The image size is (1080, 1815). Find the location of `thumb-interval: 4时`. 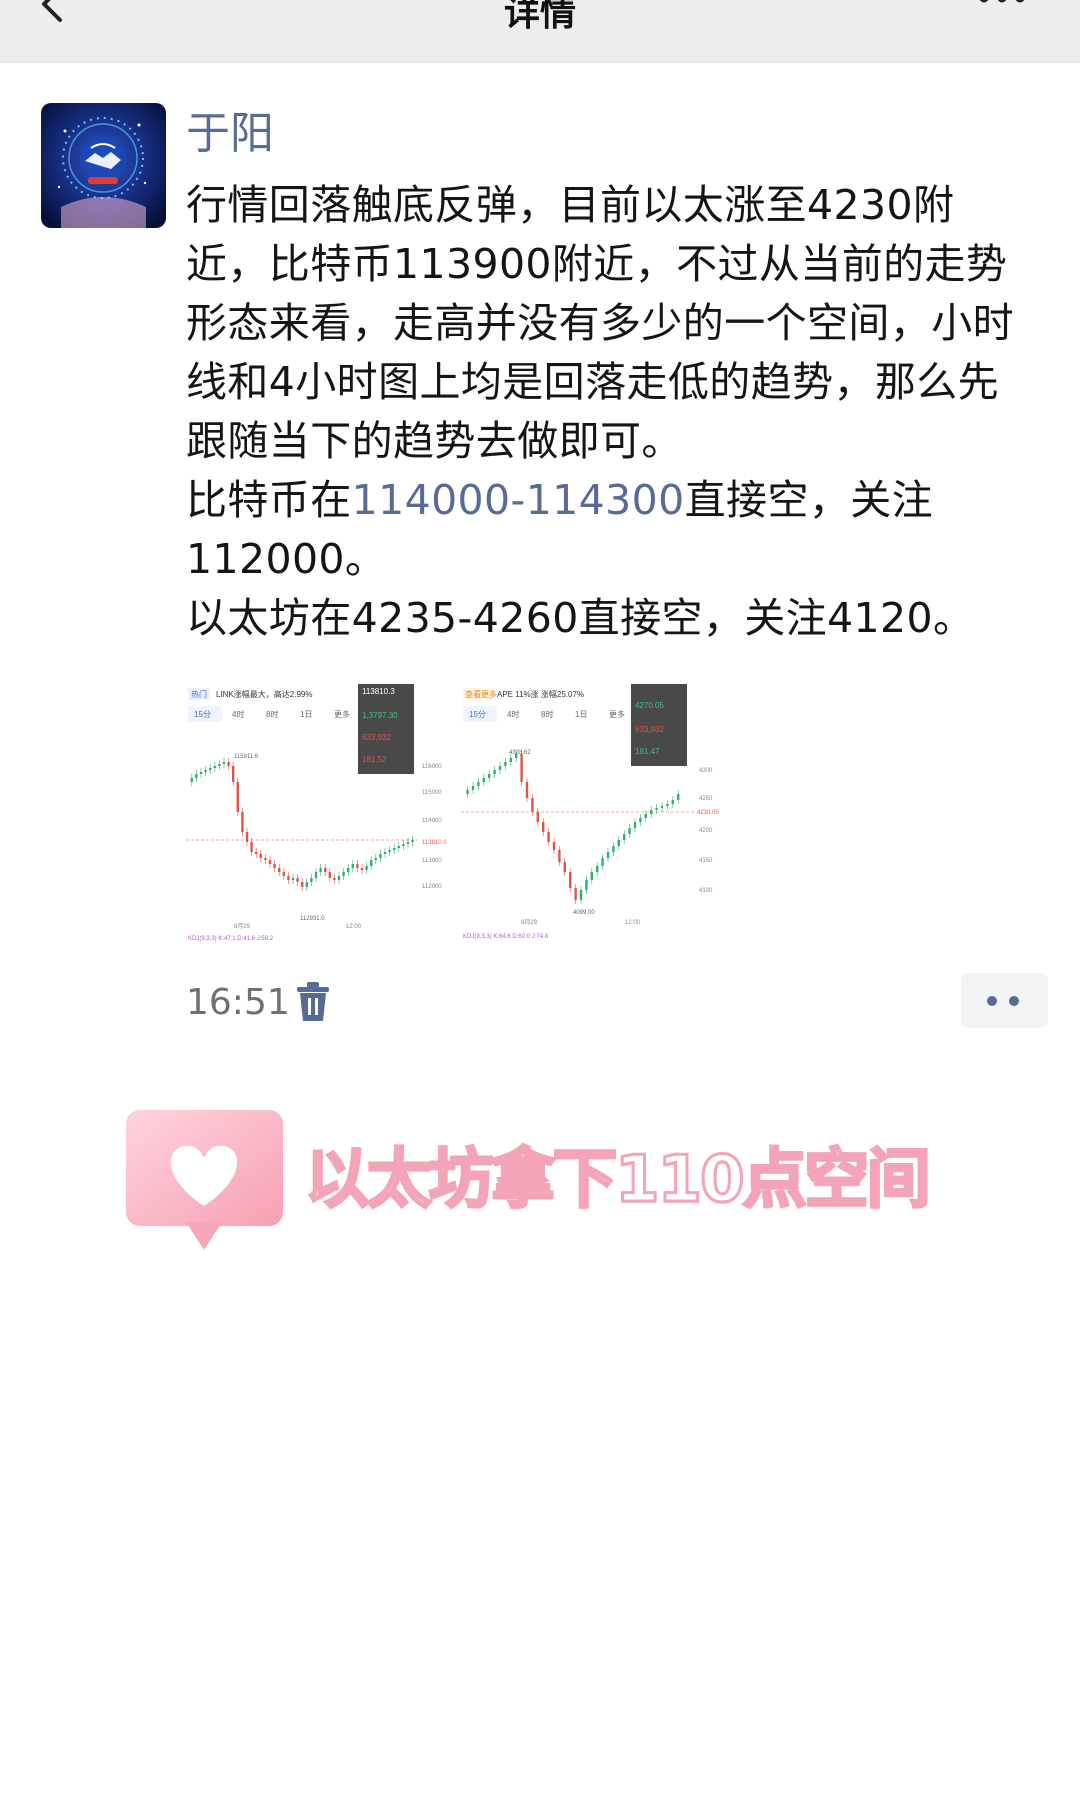

thumb-interval: 4时 is located at coordinates (513, 714).